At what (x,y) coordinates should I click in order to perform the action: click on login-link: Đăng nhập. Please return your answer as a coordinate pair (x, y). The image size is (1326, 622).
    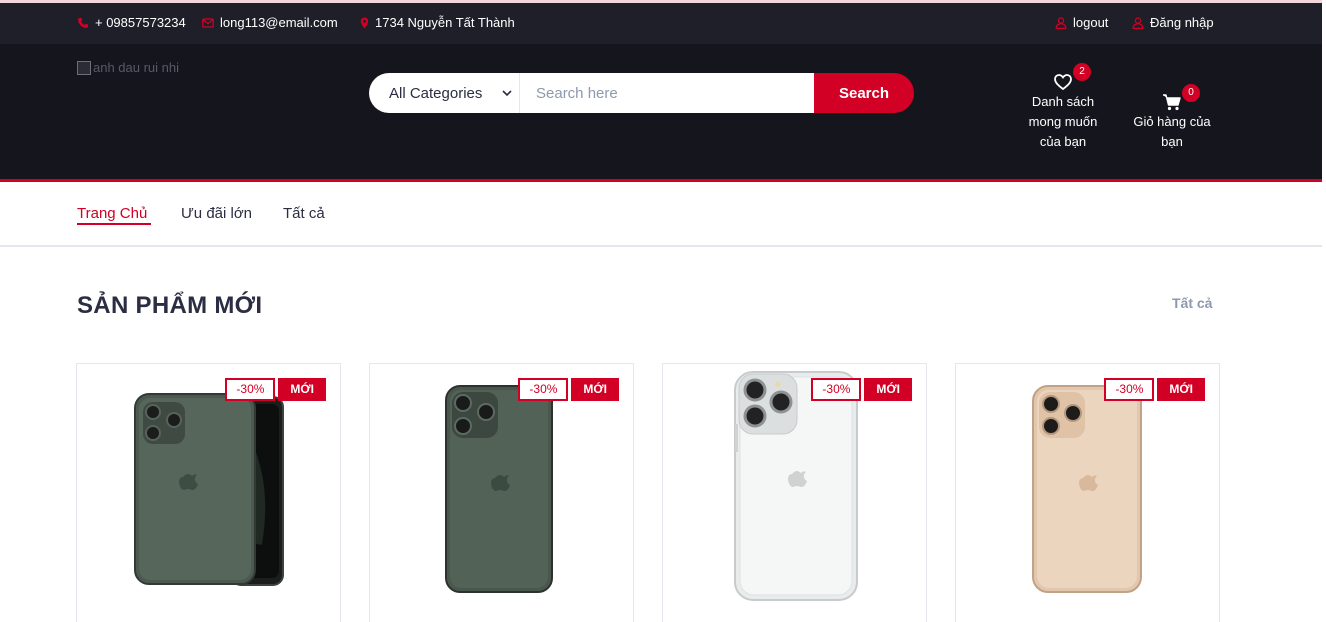
    Looking at the image, I should click on (1173, 22).